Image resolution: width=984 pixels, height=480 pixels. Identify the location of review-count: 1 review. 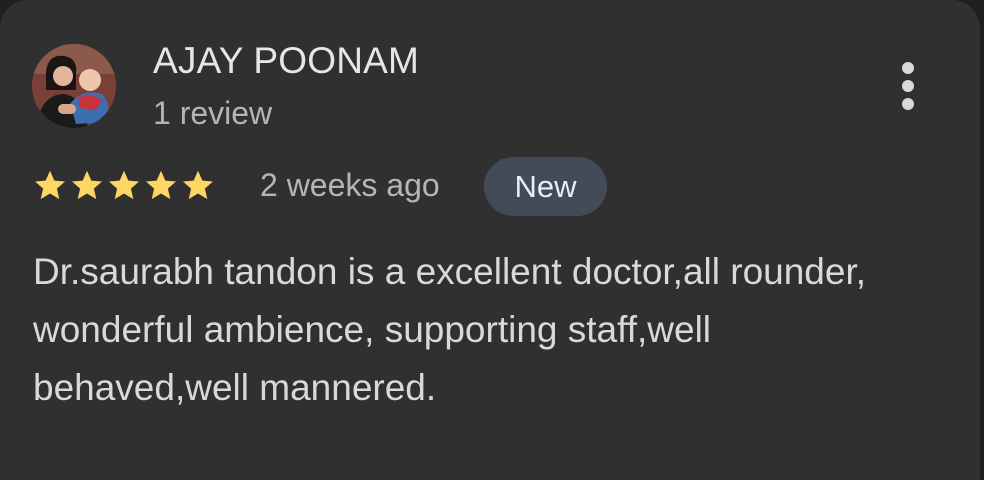
(213, 113).